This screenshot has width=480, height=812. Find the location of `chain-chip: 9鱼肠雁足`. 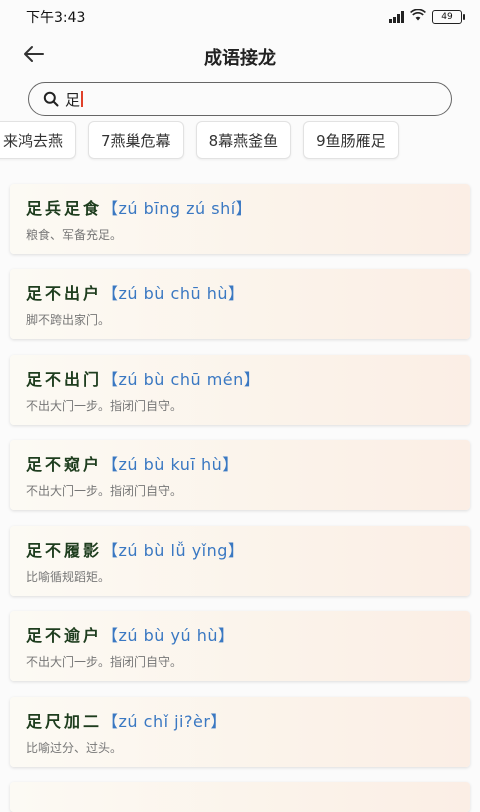

chain-chip: 9鱼肠雁足 is located at coordinates (351, 140).